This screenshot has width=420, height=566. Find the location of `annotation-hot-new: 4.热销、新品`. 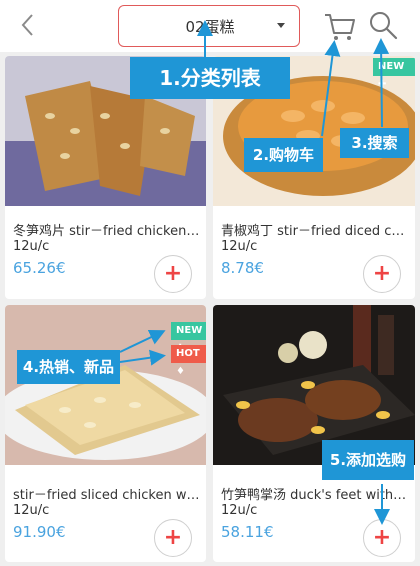

annotation-hot-new: 4.热销、新品 is located at coordinates (68, 367).